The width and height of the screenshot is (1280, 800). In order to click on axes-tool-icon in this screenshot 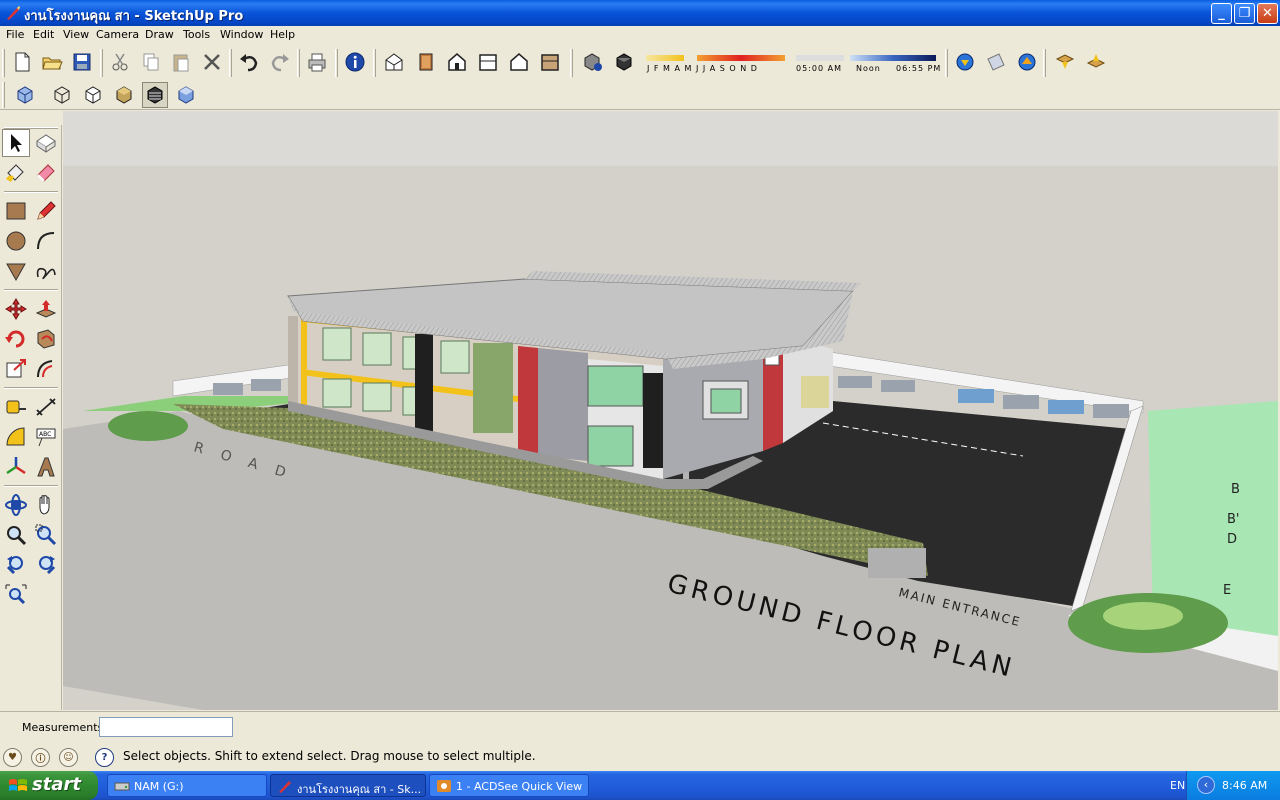, I will do `click(16, 467)`.